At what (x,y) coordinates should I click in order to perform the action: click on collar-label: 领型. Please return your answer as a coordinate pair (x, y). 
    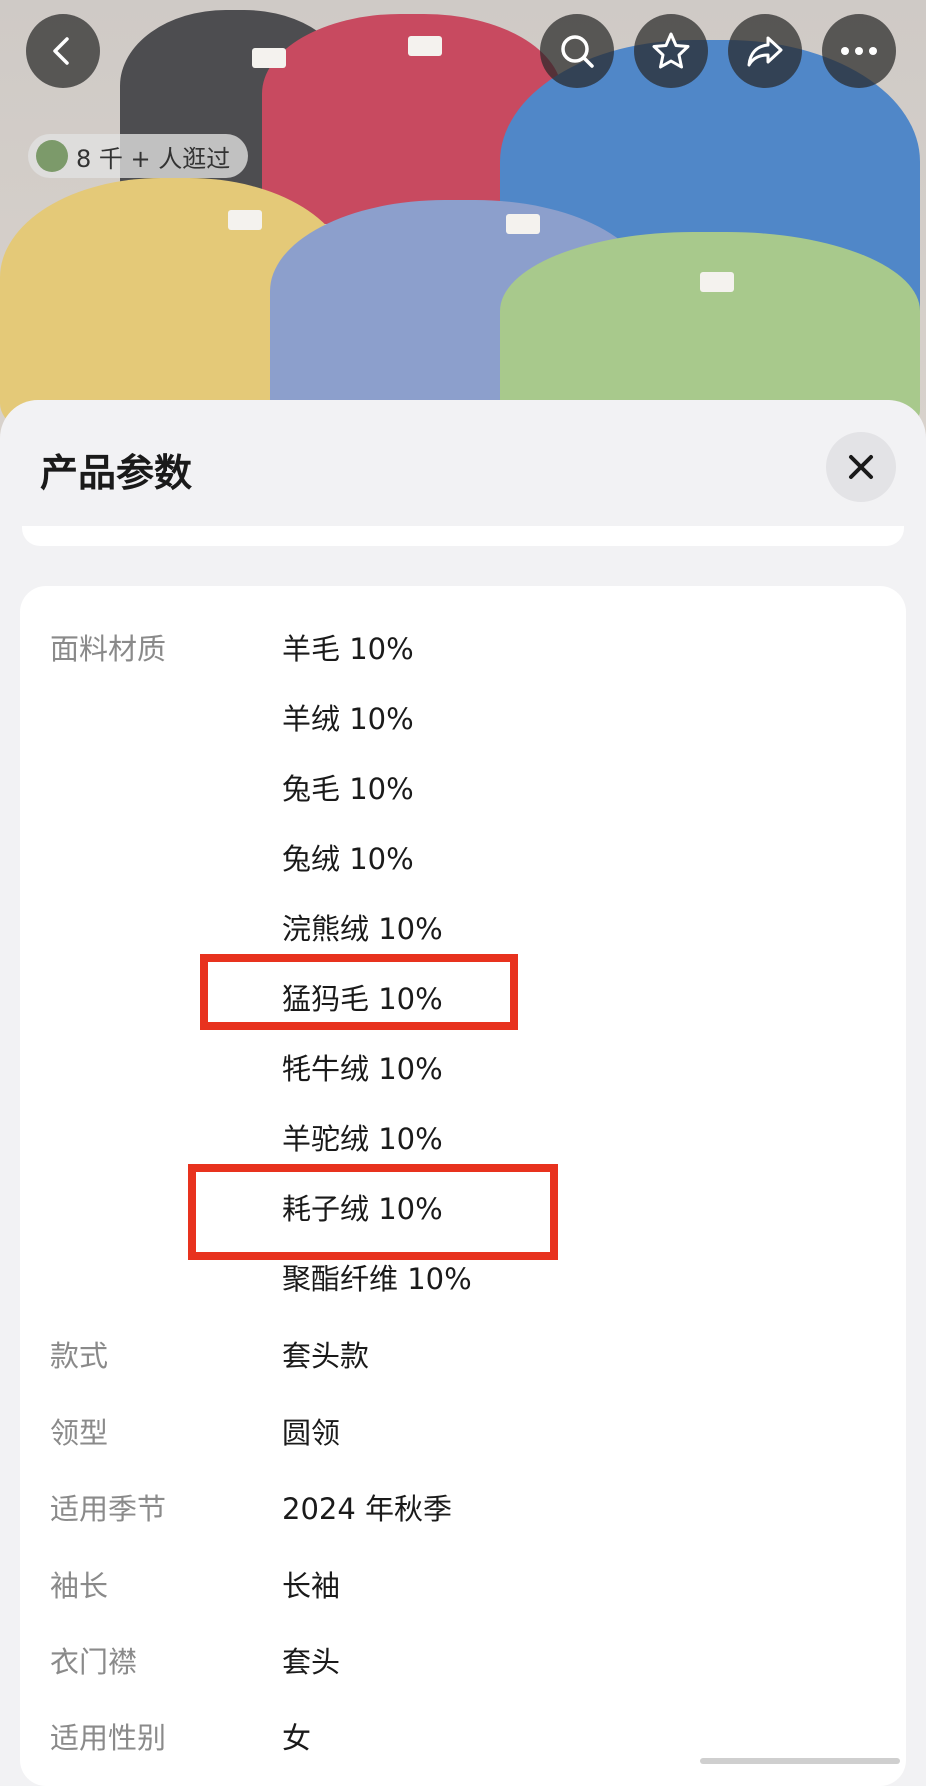
    Looking at the image, I should click on (79, 1433).